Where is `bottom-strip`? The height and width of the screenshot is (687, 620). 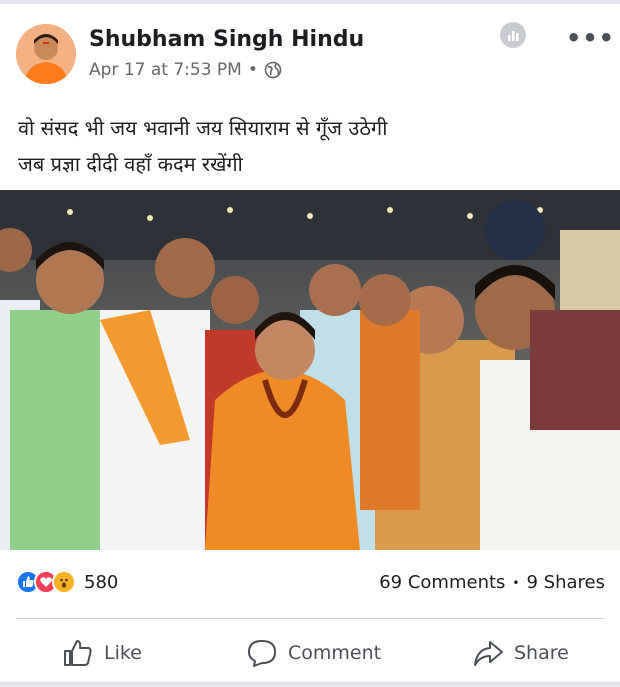 bottom-strip is located at coordinates (310, 684).